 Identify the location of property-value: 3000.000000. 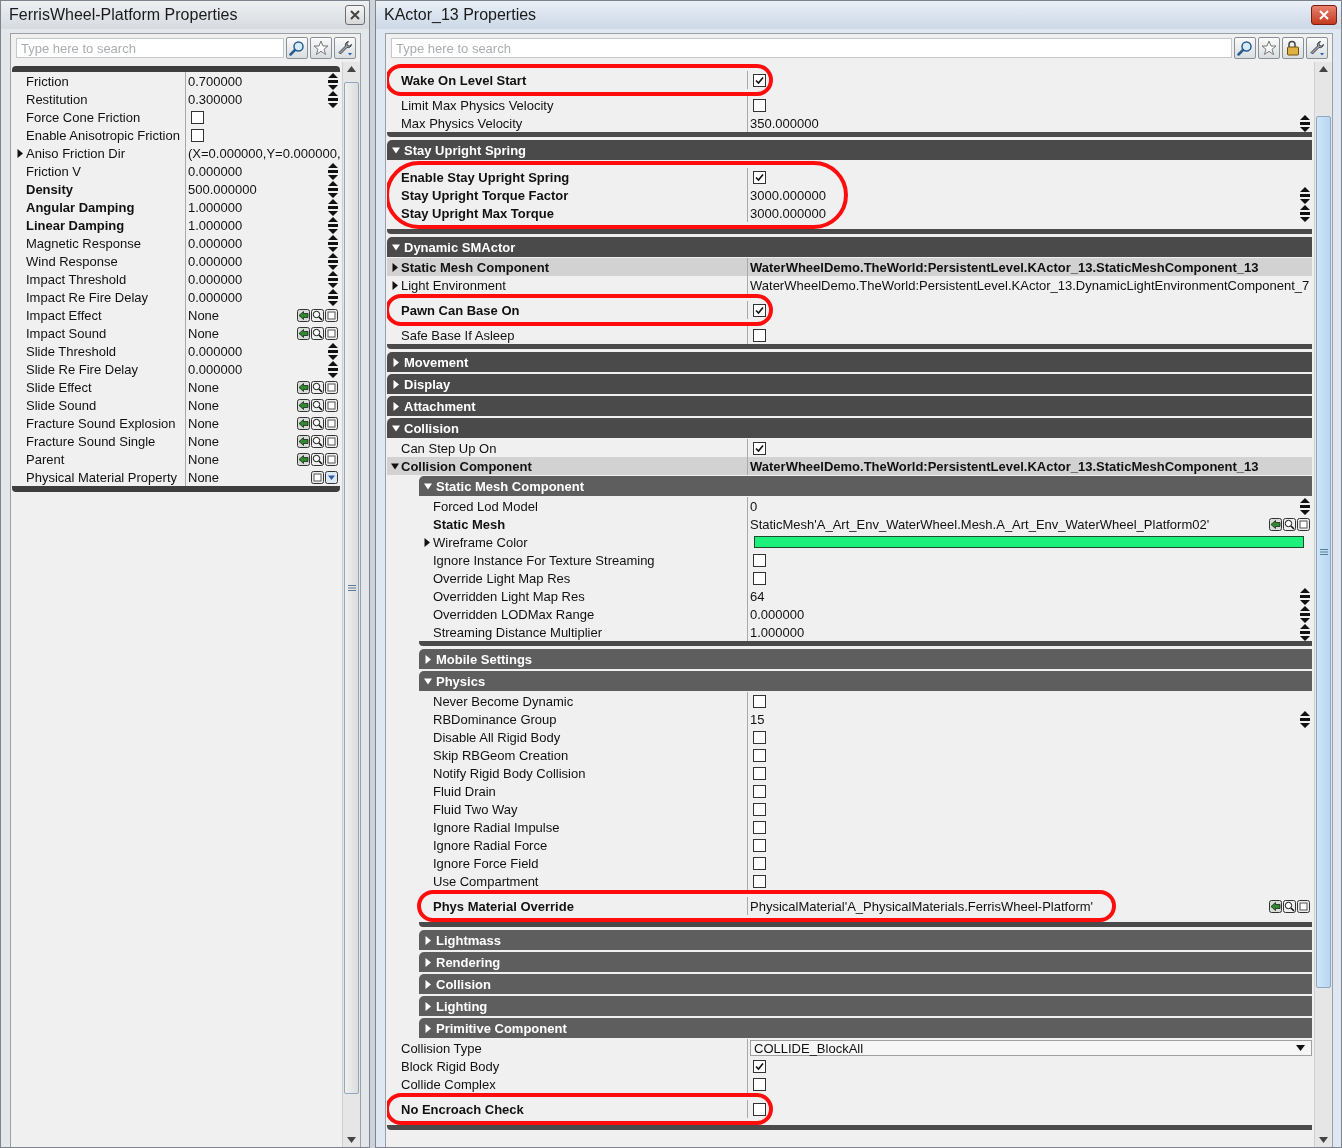
(788, 195).